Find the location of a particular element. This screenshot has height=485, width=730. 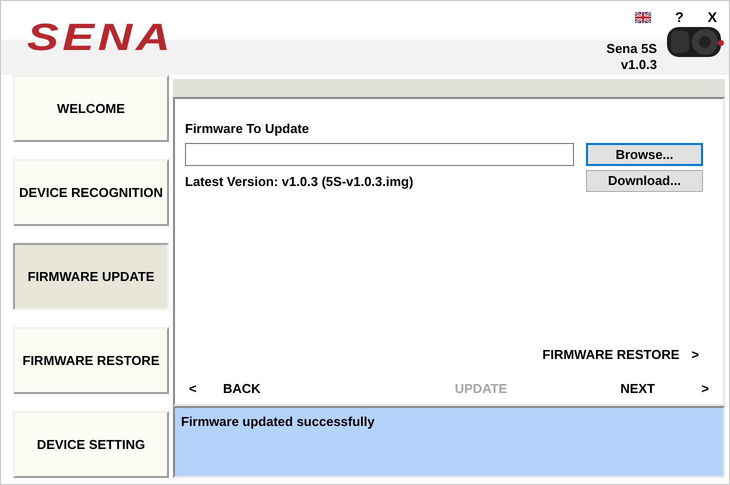

sidebar-item: DEVICE SETTING is located at coordinates (91, 444).